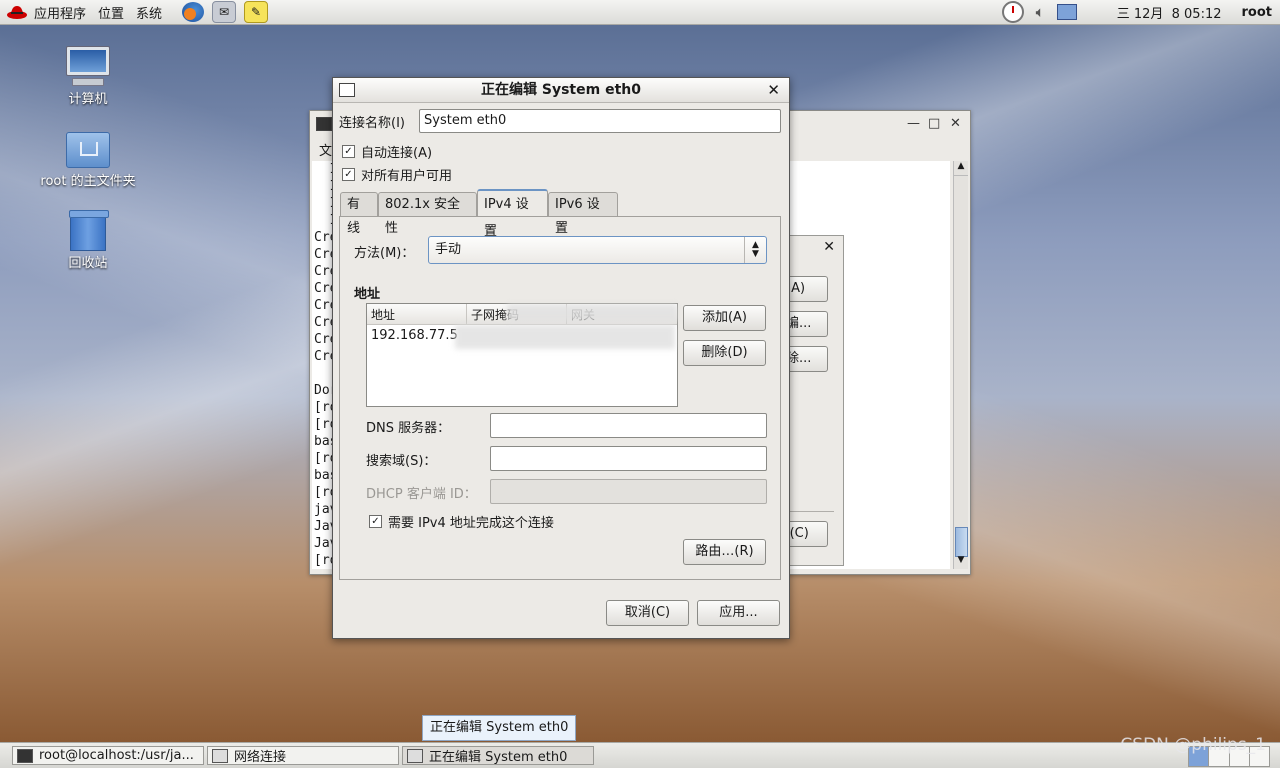  Describe the element at coordinates (88, 179) in the screenshot. I see `desktop-icon-label: root 的主文件夹` at that location.